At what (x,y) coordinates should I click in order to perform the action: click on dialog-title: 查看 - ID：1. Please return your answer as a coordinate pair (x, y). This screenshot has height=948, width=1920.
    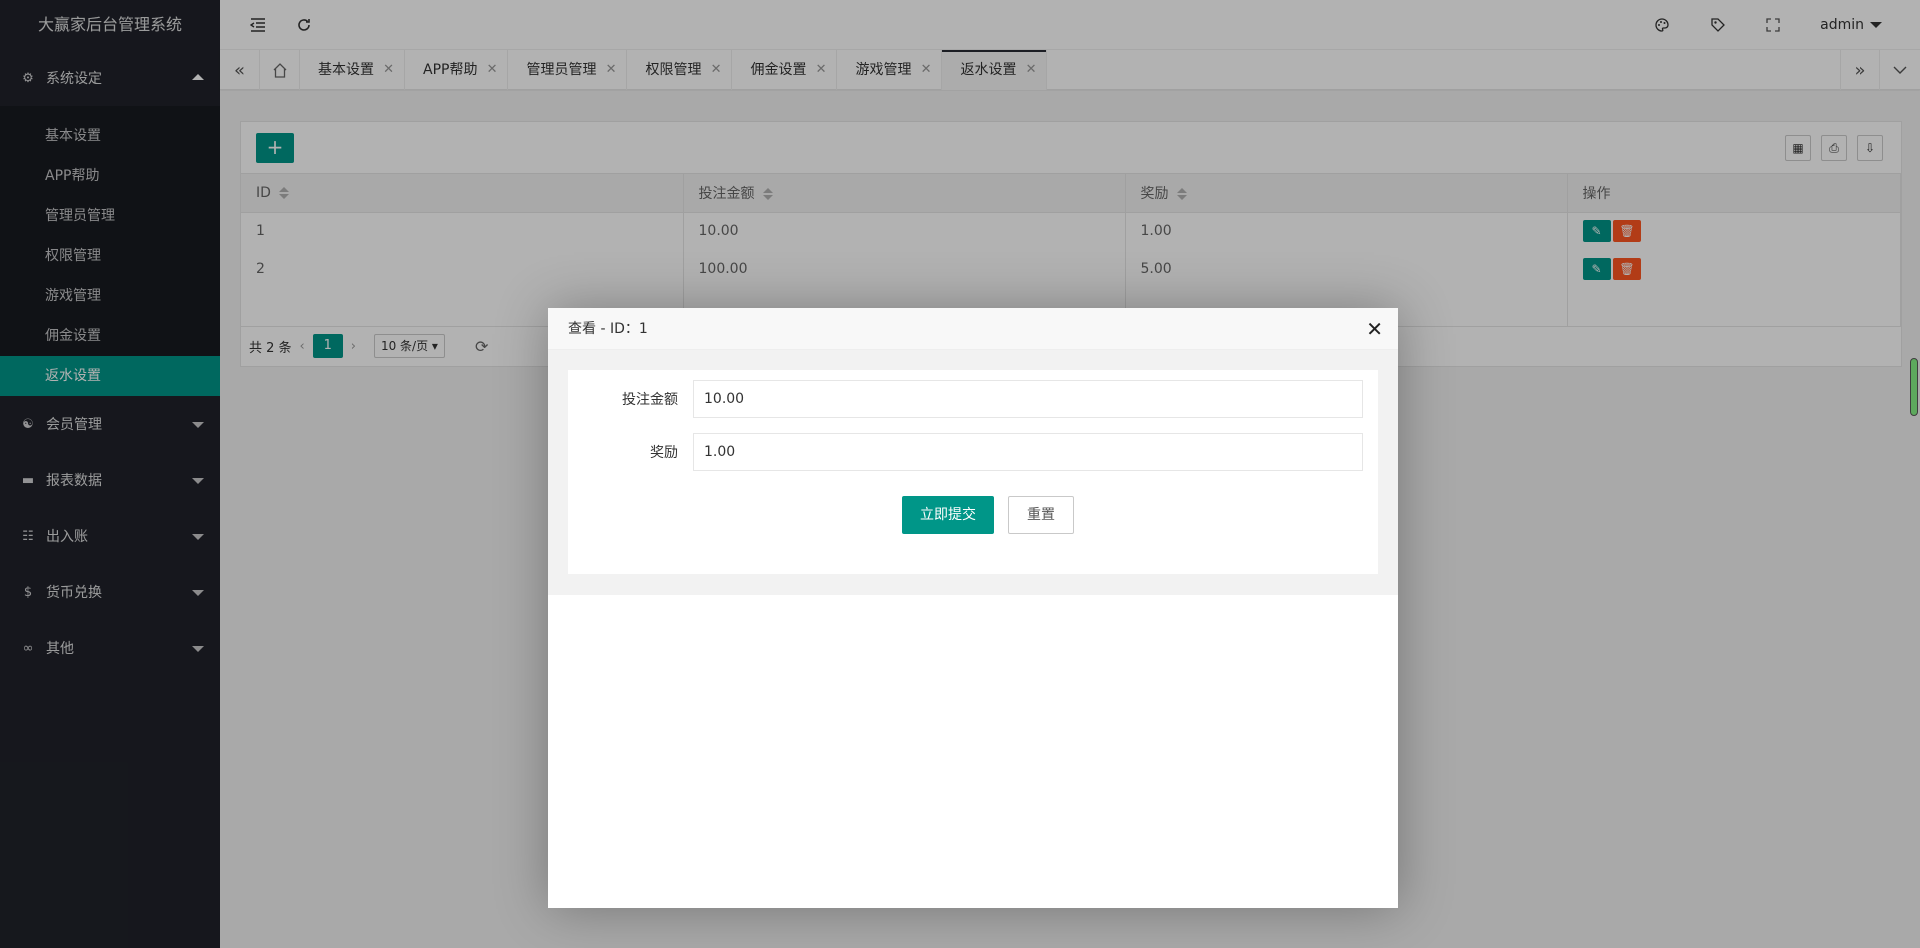
    Looking at the image, I should click on (608, 329).